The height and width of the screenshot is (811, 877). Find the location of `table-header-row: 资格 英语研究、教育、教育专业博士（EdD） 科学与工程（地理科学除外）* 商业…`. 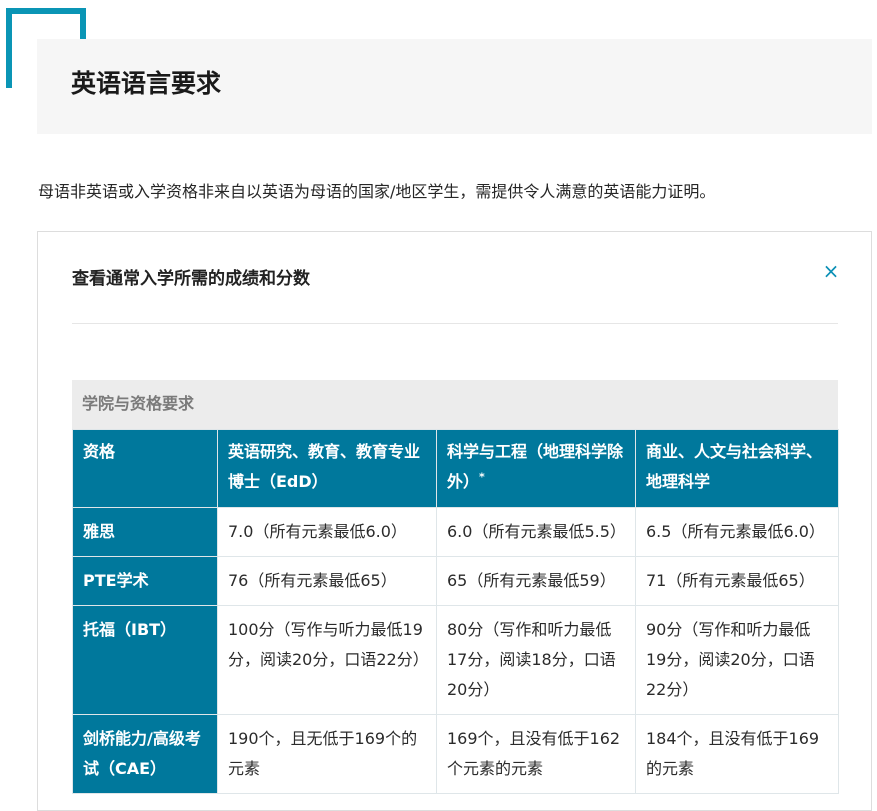

table-header-row: 资格 英语研究、教育、教育专业博士（EdD） 科学与工程（地理科学除外）* 商业… is located at coordinates (455, 468).